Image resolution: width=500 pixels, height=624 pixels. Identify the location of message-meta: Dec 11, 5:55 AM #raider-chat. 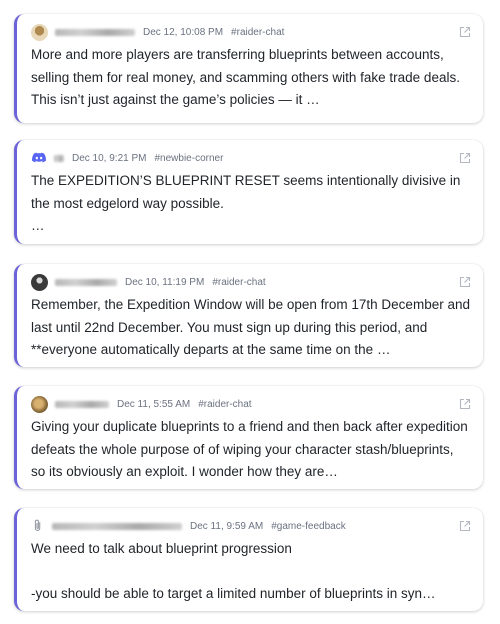
(241, 404).